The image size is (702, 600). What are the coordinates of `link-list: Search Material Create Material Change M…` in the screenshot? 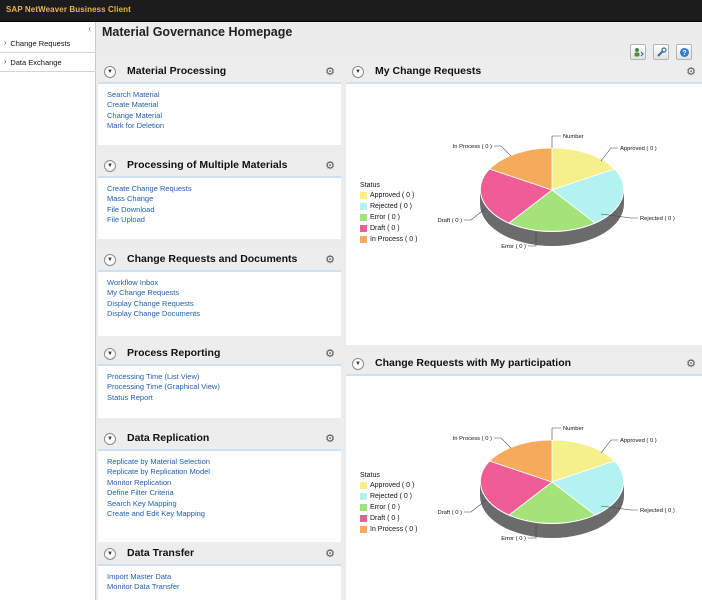 It's located at (135, 111).